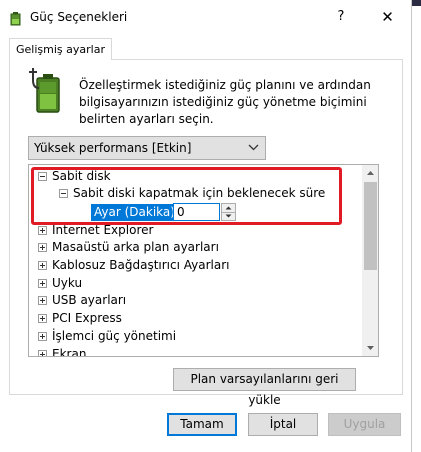  Describe the element at coordinates (370, 347) in the screenshot. I see `scroll-down-icon` at that location.